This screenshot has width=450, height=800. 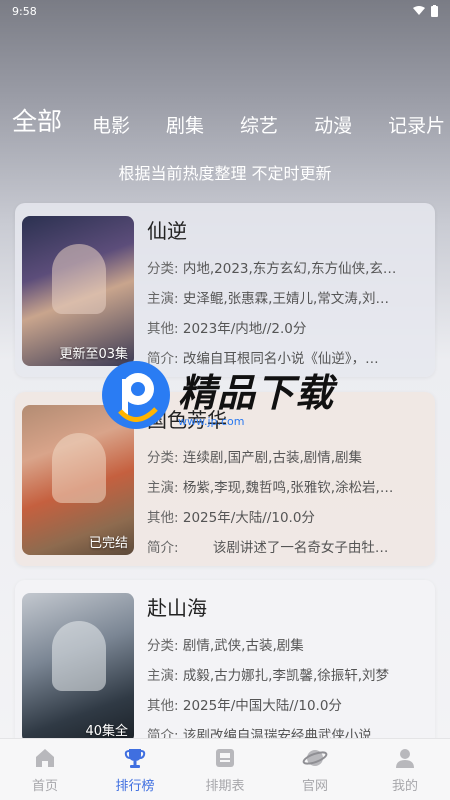 What do you see at coordinates (225, 758) in the screenshot?
I see `schedule-icon` at bounding box center [225, 758].